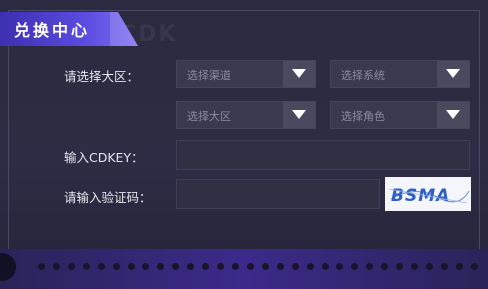 This screenshot has height=289, width=488. What do you see at coordinates (104, 157) in the screenshot?
I see `cdkey-label: 输入CDKEY：` at bounding box center [104, 157].